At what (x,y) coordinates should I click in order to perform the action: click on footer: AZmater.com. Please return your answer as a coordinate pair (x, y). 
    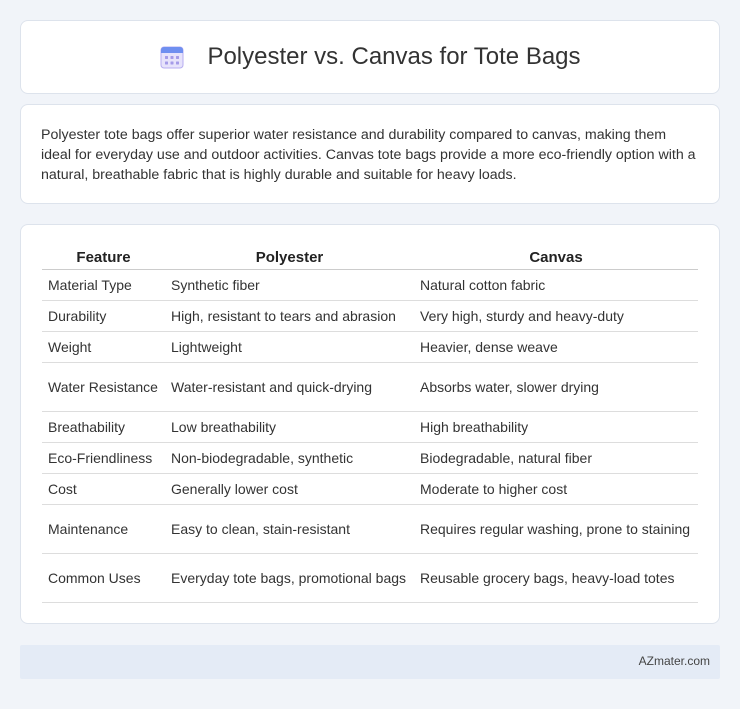
    Looking at the image, I should click on (370, 662).